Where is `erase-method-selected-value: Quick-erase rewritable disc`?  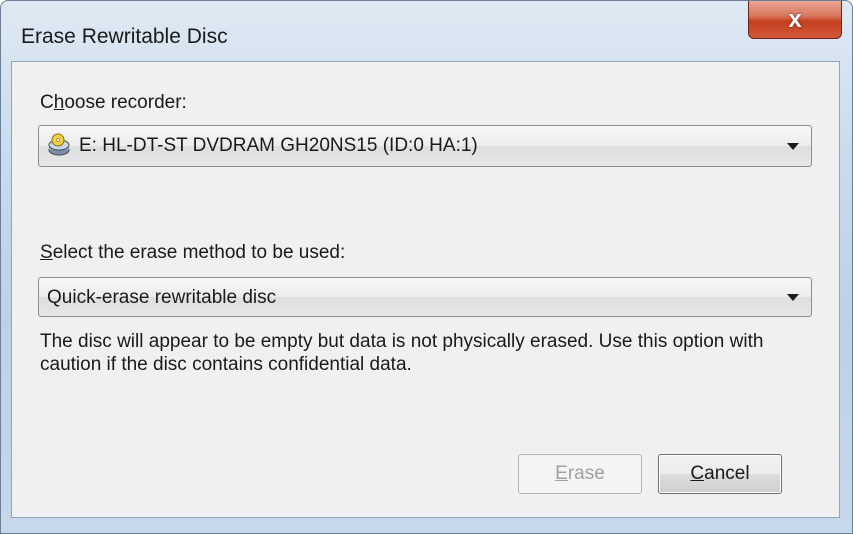 erase-method-selected-value: Quick-erase rewritable disc is located at coordinates (162, 297).